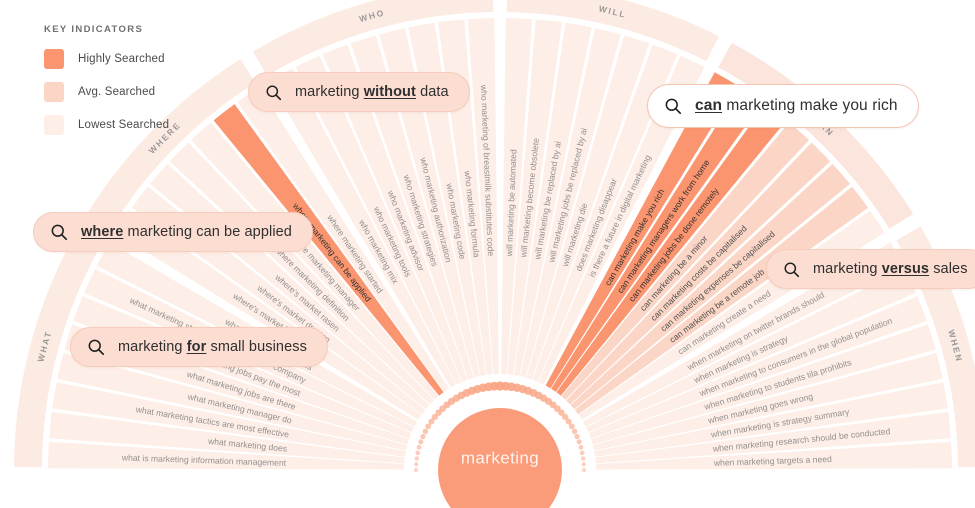  I want to click on callout-text: marketing without data, so click(372, 92).